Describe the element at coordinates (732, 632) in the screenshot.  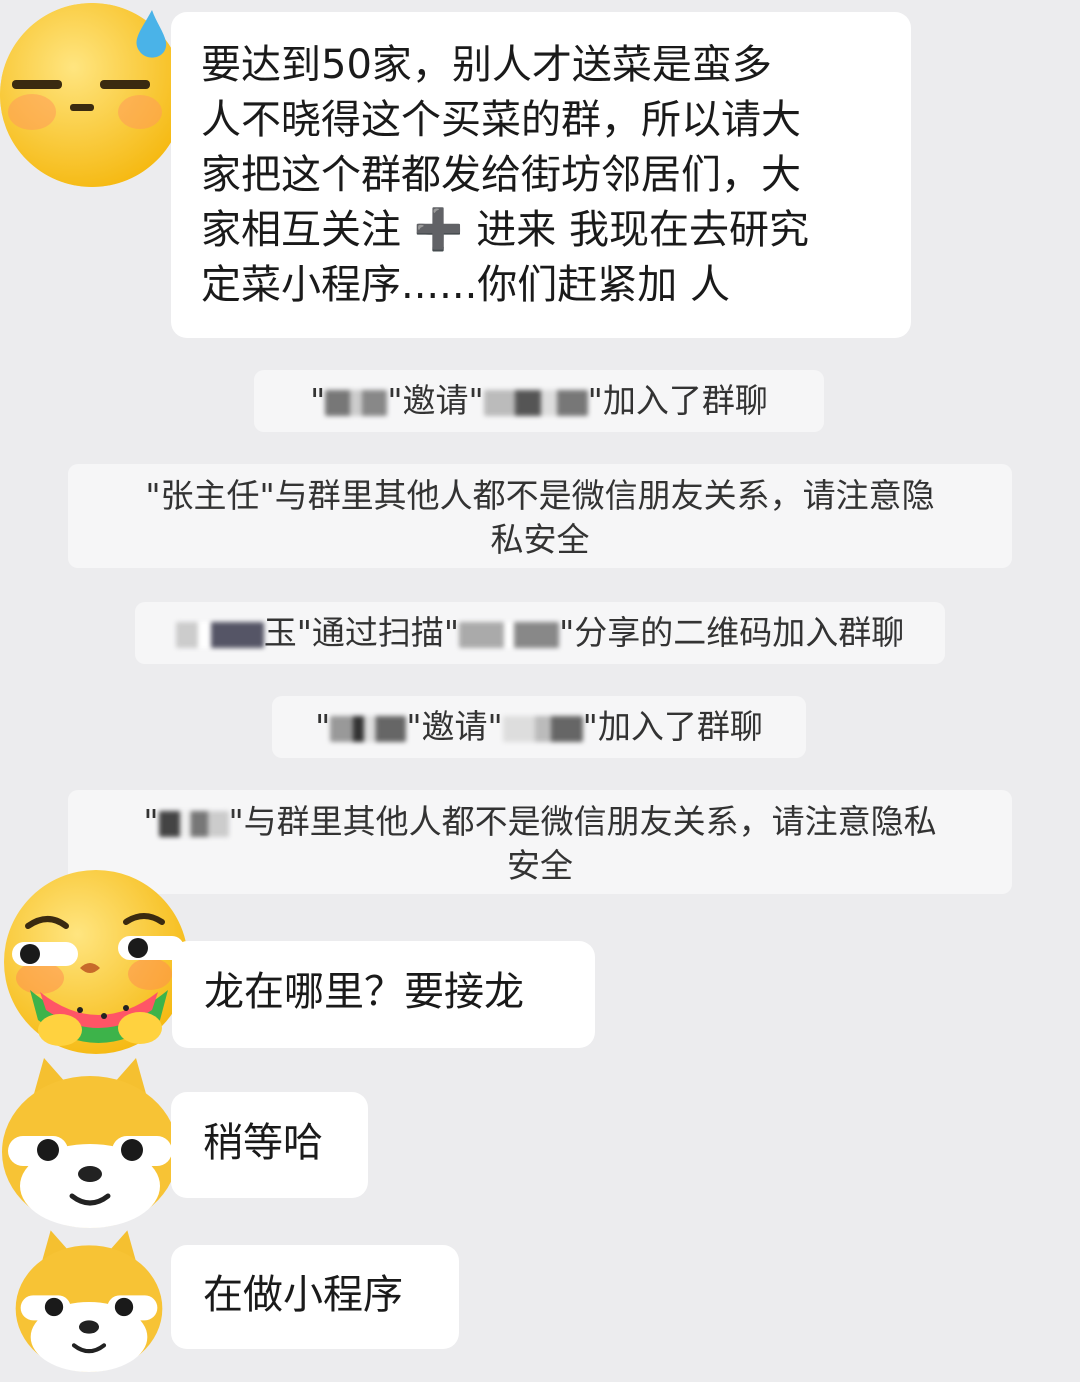
I see `notice-text: "分享的二维码加入群聊` at that location.